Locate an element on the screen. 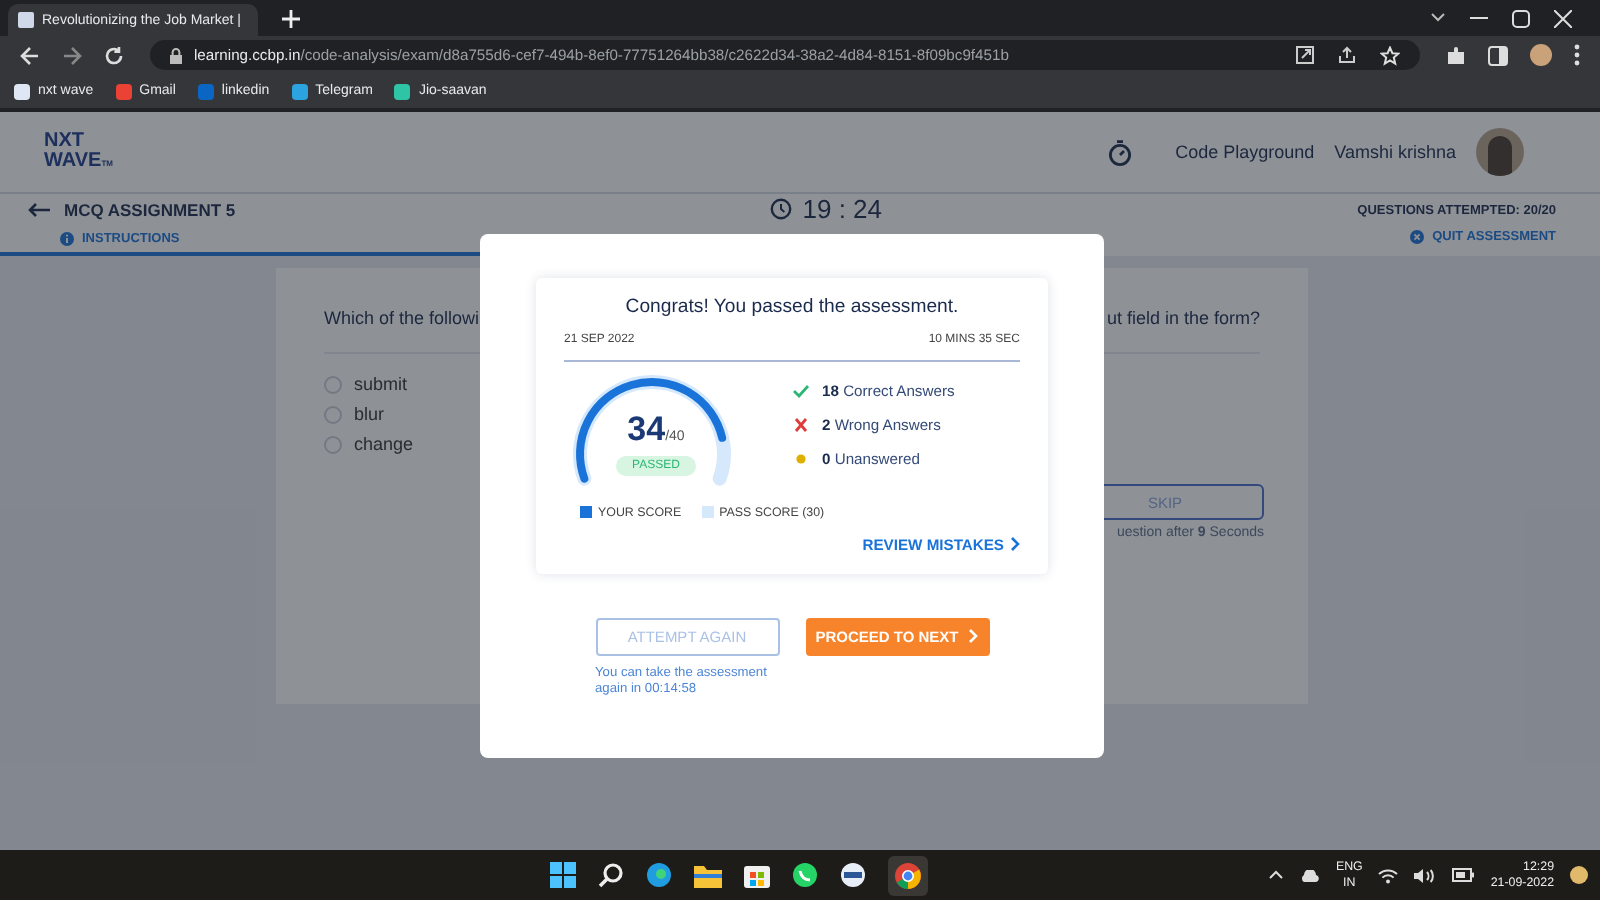  check-icon is located at coordinates (801, 390).